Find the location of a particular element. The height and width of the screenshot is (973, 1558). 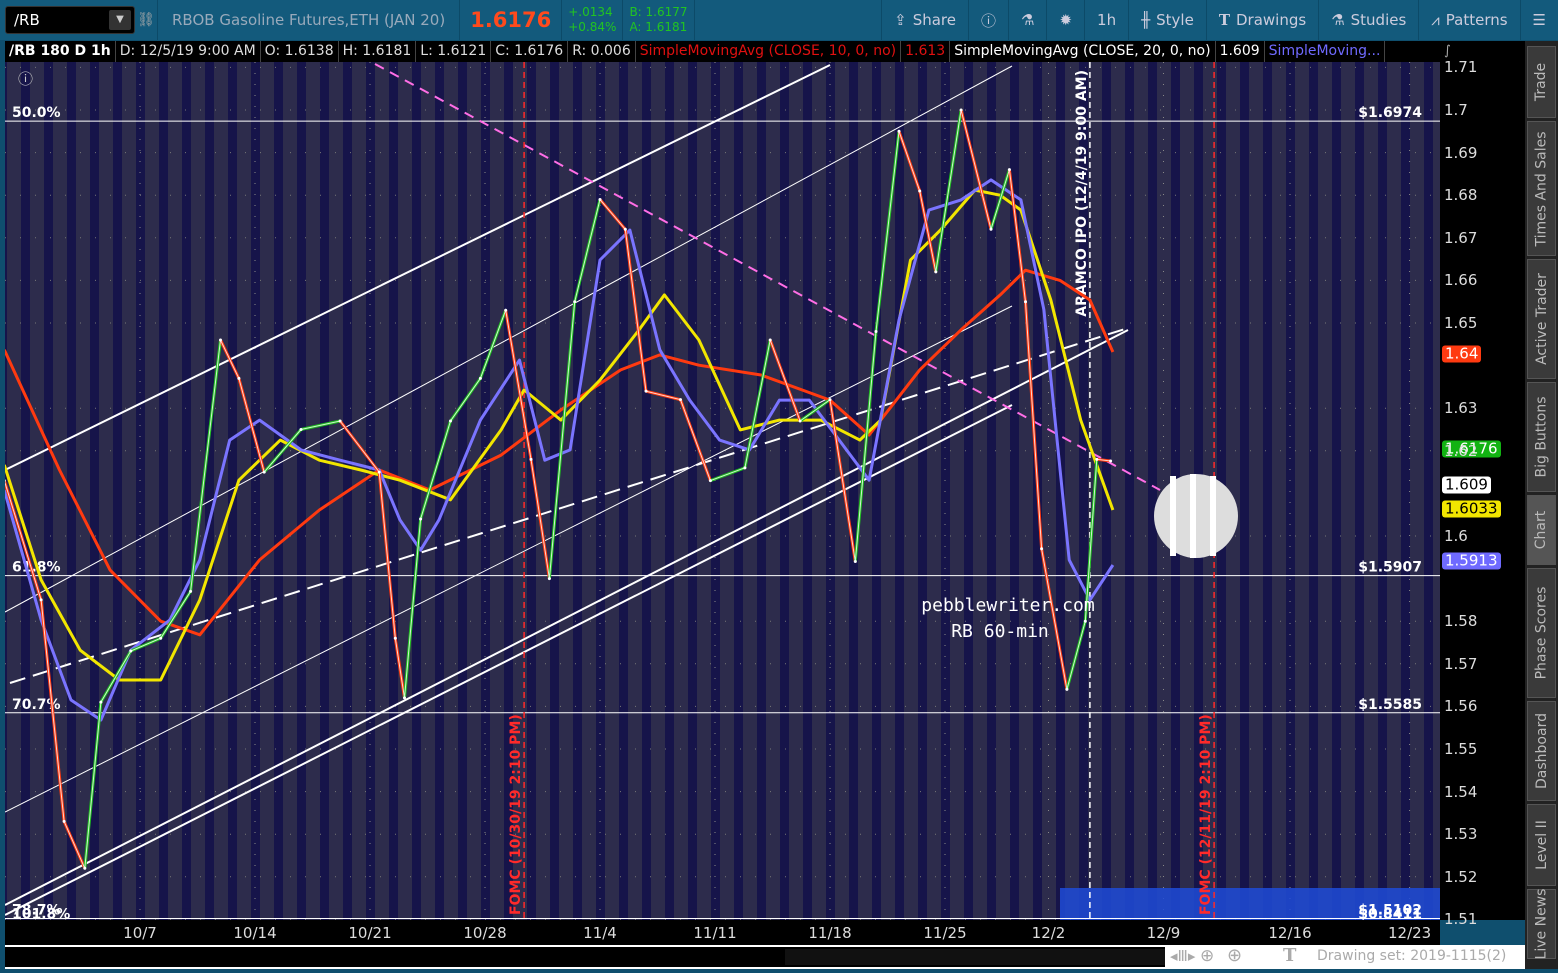

x-tick-label: 12/23 is located at coordinates (1409, 933).